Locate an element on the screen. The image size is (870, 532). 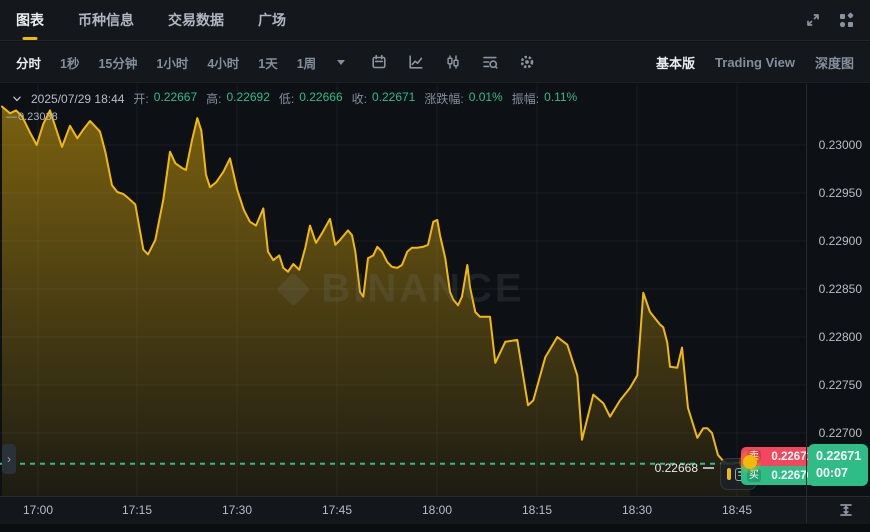
candlestick-icon is located at coordinates (453, 62).